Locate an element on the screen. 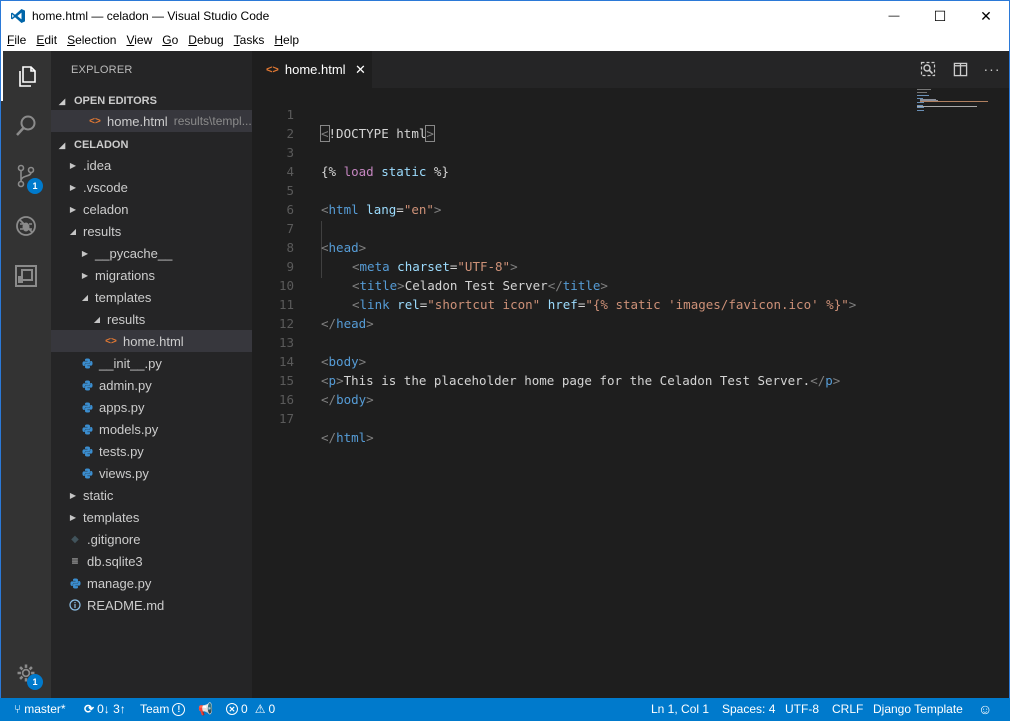 The height and width of the screenshot is (721, 1010). indentation-label: Spaces: 4 is located at coordinates (749, 709).